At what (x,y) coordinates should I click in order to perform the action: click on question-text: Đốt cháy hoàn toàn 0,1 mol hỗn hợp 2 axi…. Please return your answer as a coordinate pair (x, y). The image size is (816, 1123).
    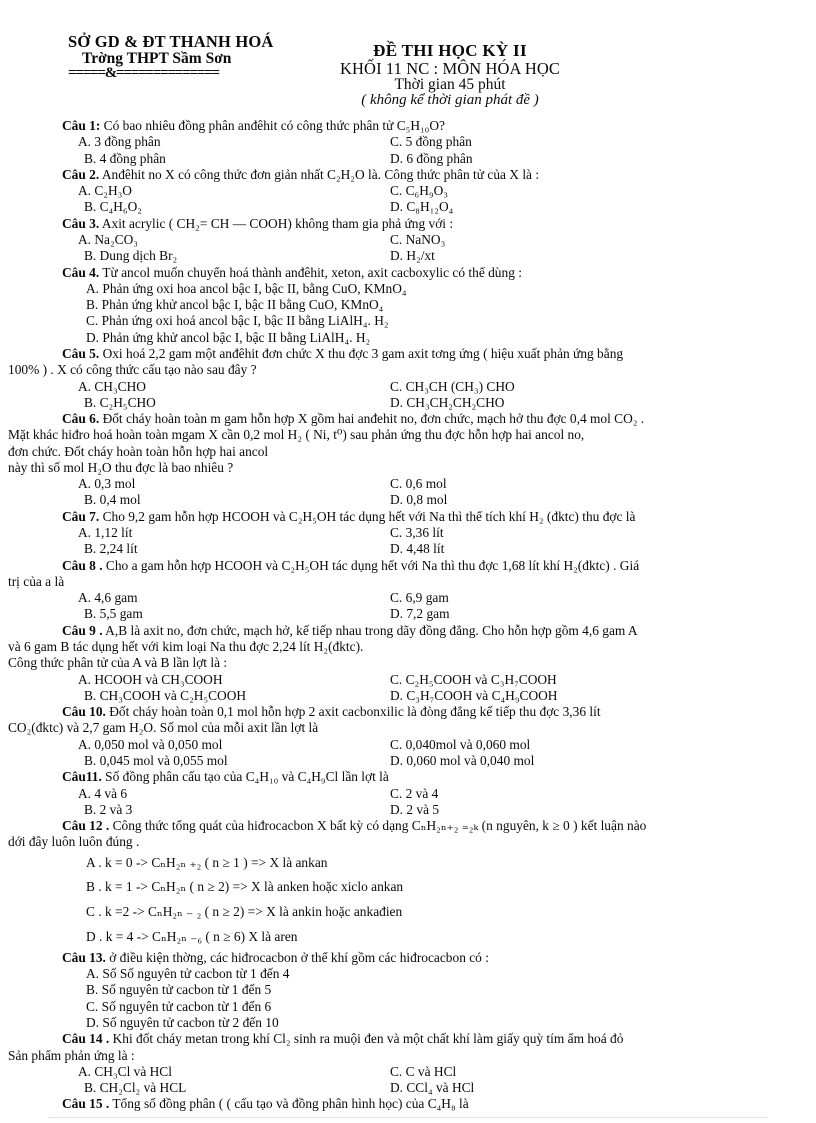
    Looking at the image, I should click on (353, 712).